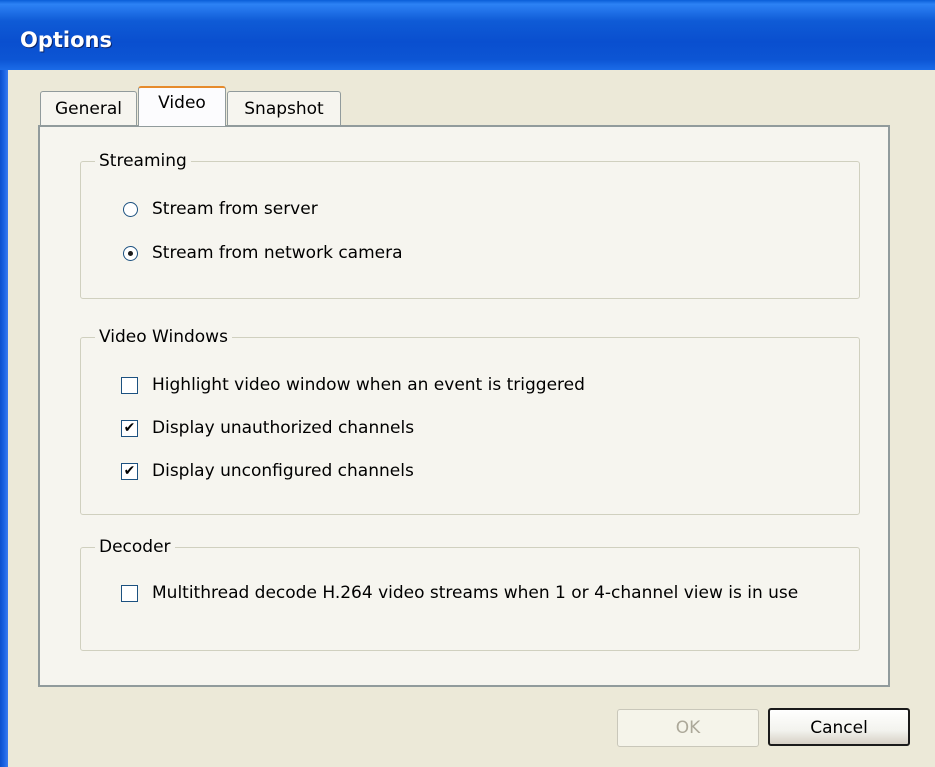 This screenshot has height=767, width=935. I want to click on cancel-button: Cancel, so click(839, 727).